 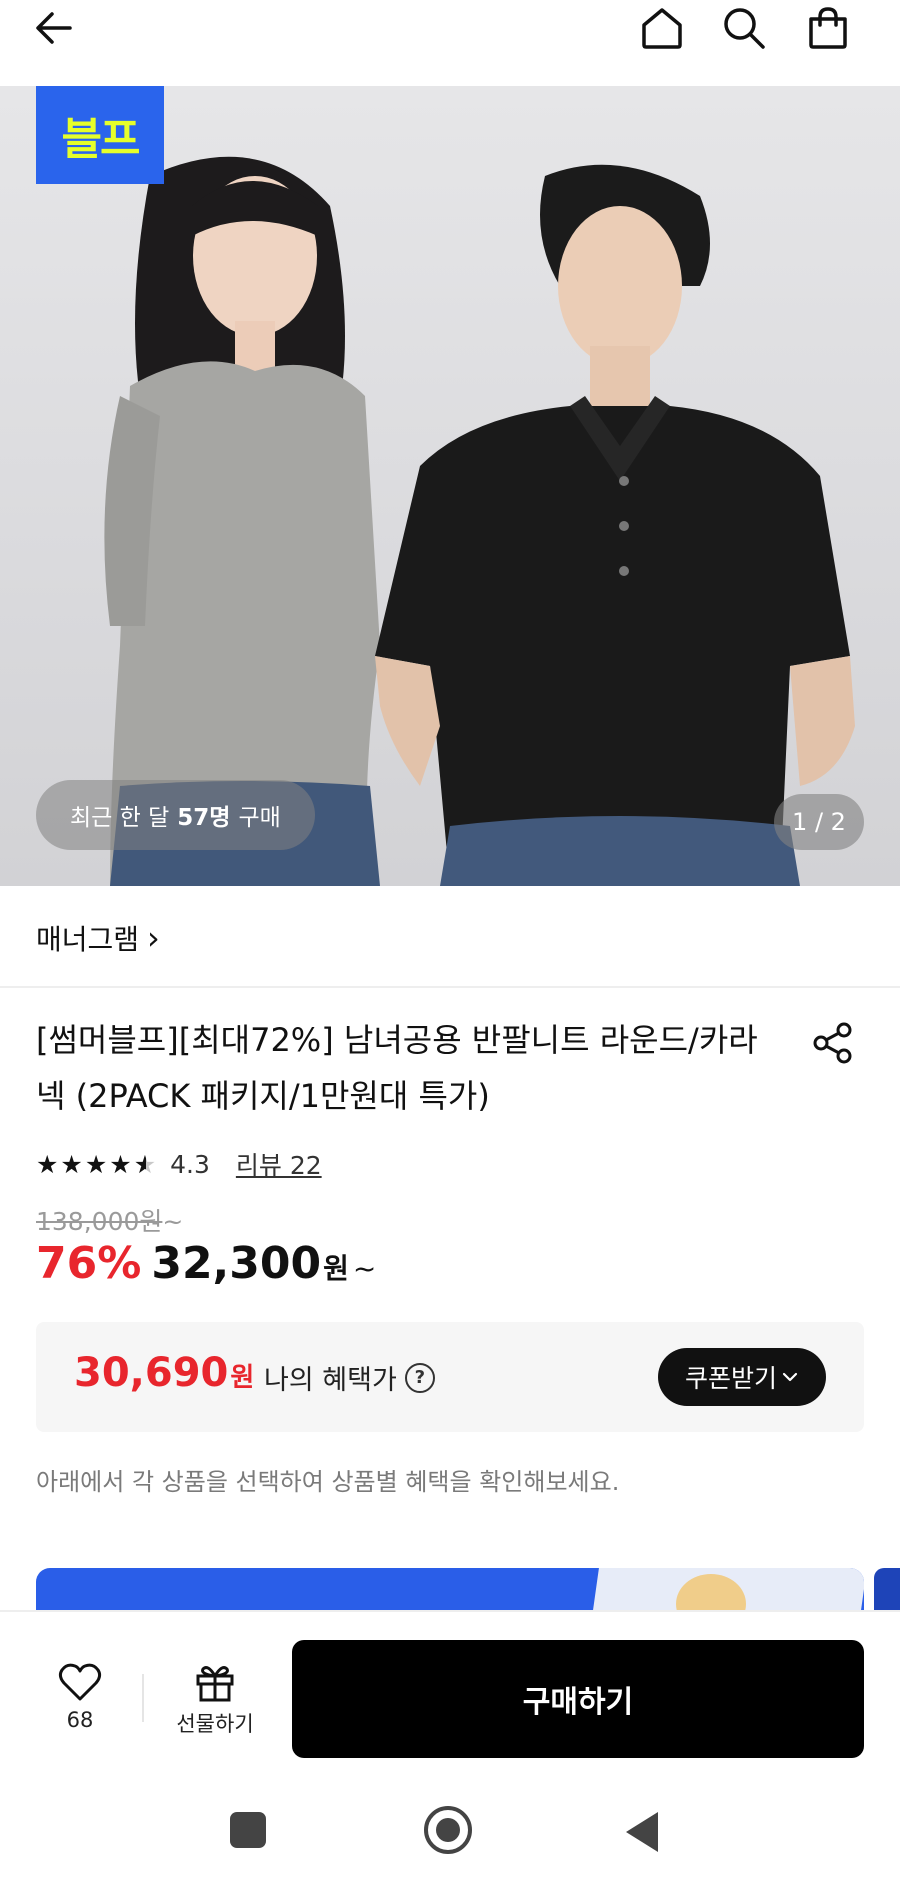 I want to click on star-rating: ★ ★ ★ ★ ★, so click(x=96, y=1164).